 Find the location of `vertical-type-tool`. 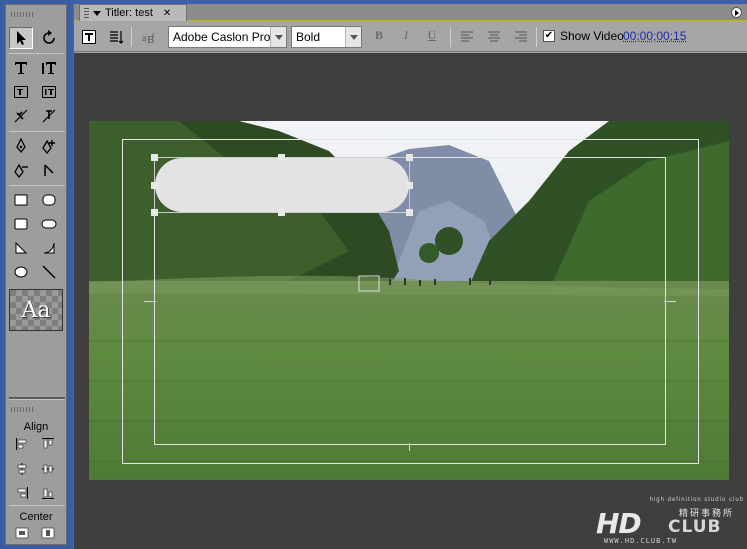

vertical-type-tool is located at coordinates (49, 68).